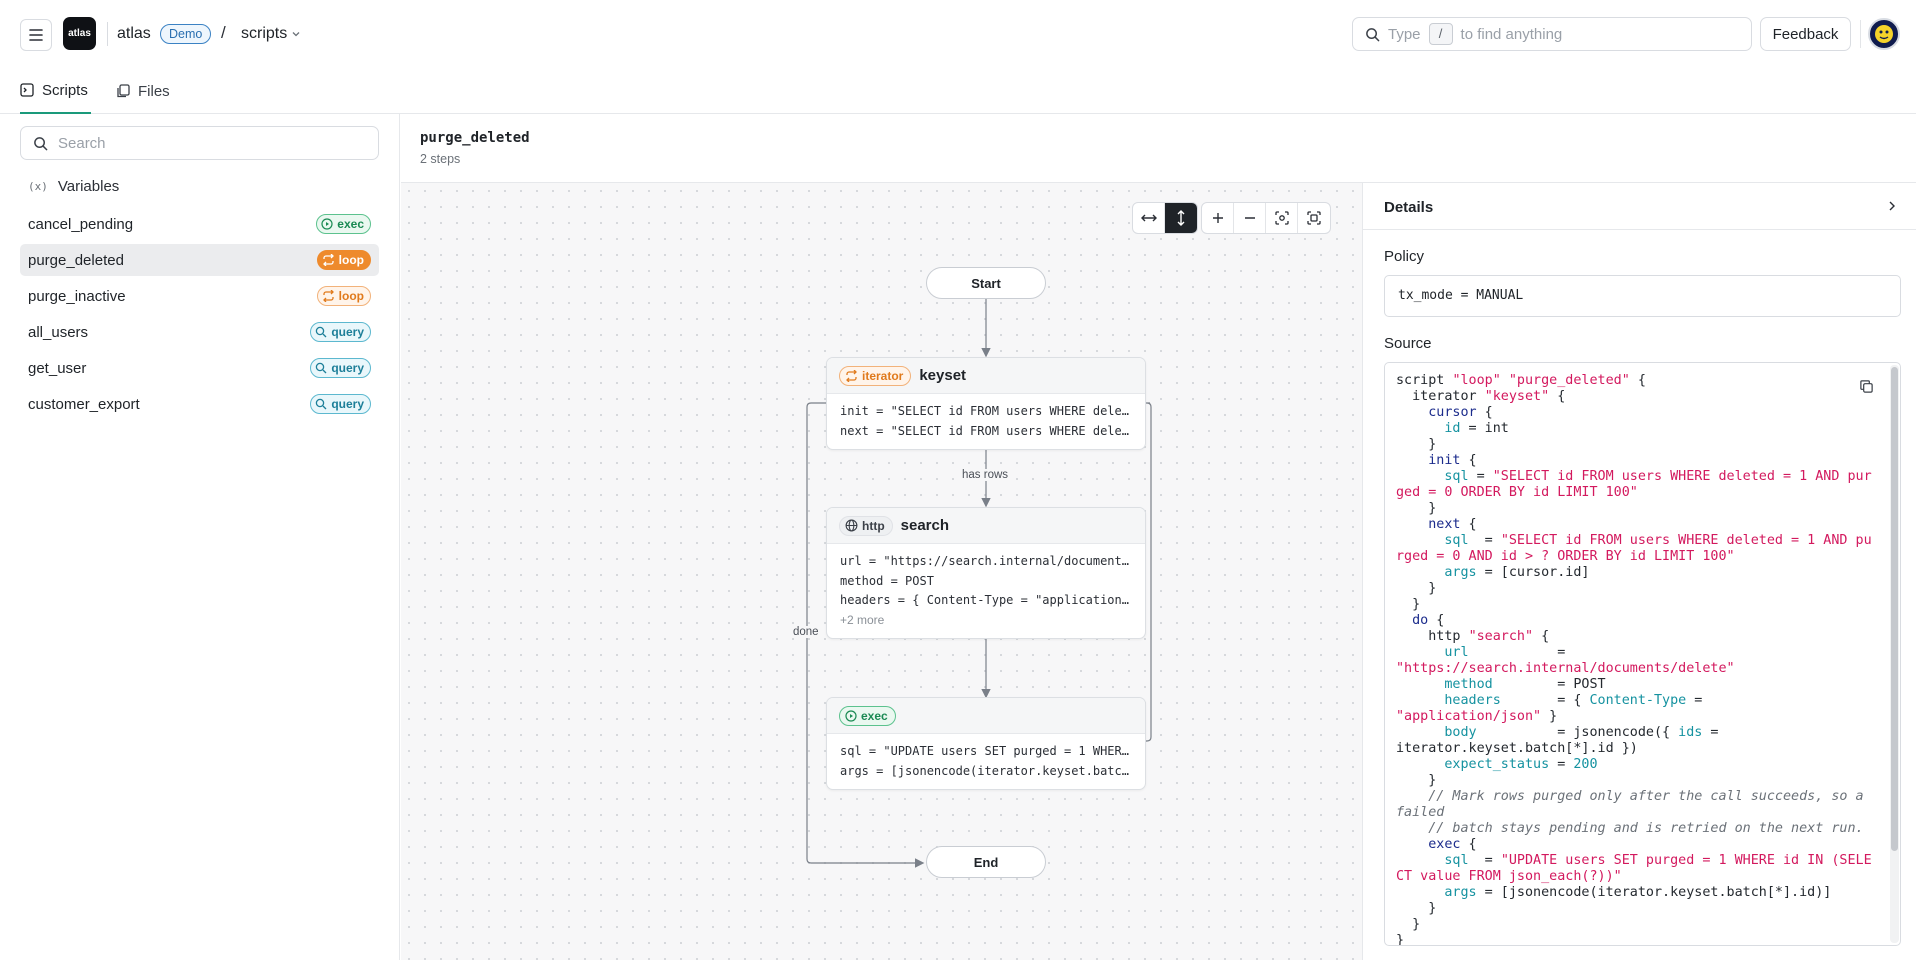 The width and height of the screenshot is (1916, 960). What do you see at coordinates (958, 91) in the screenshot?
I see `tab-bar: Scripts Files` at bounding box center [958, 91].